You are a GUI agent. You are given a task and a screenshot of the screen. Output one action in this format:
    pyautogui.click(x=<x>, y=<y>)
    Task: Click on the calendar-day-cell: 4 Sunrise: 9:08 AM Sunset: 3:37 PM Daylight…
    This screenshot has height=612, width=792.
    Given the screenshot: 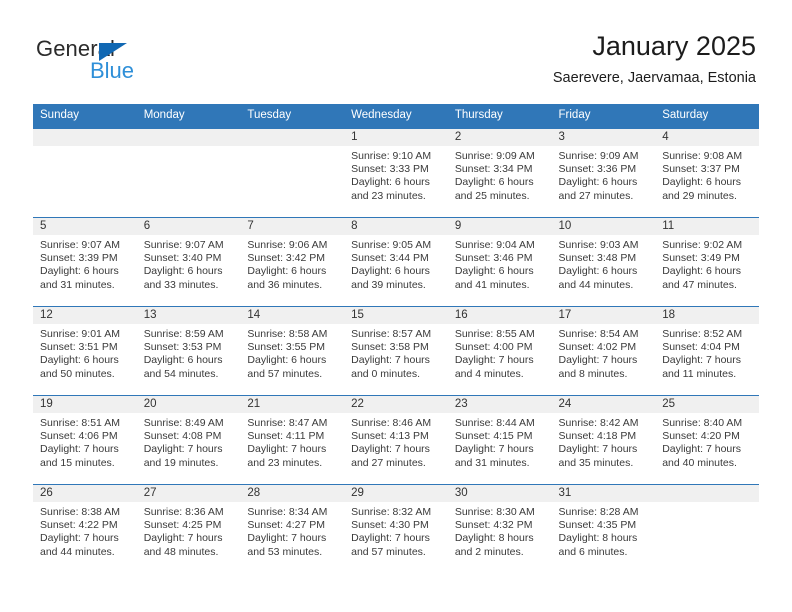 What is the action you would take?
    pyautogui.click(x=707, y=173)
    